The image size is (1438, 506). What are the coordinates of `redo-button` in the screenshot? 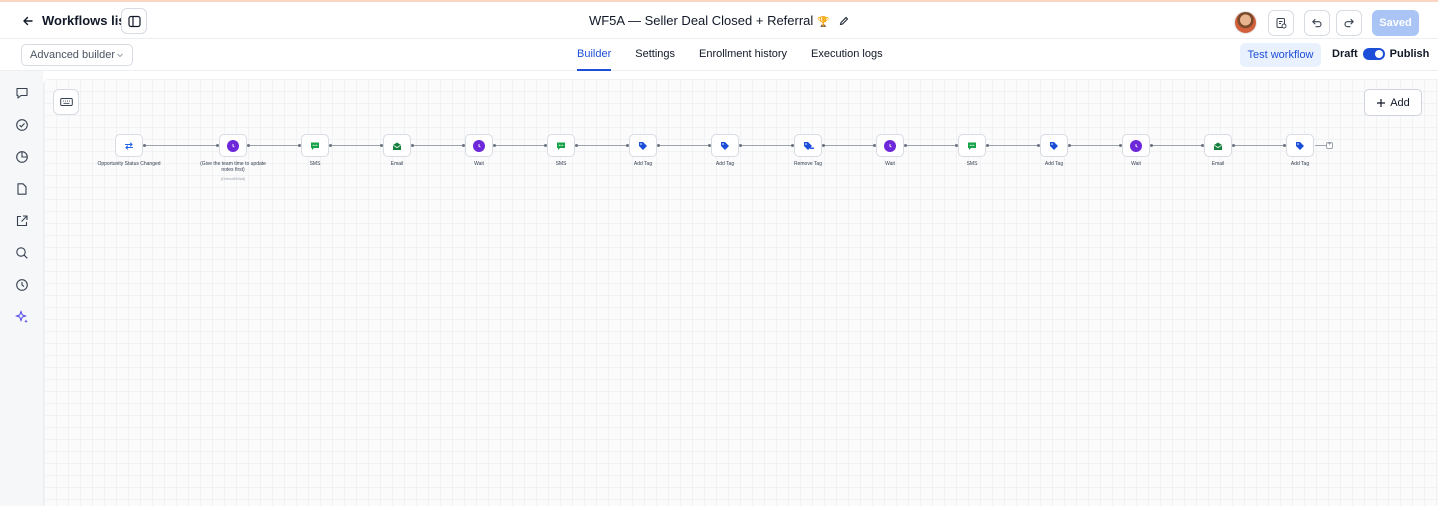 It's located at (1349, 23).